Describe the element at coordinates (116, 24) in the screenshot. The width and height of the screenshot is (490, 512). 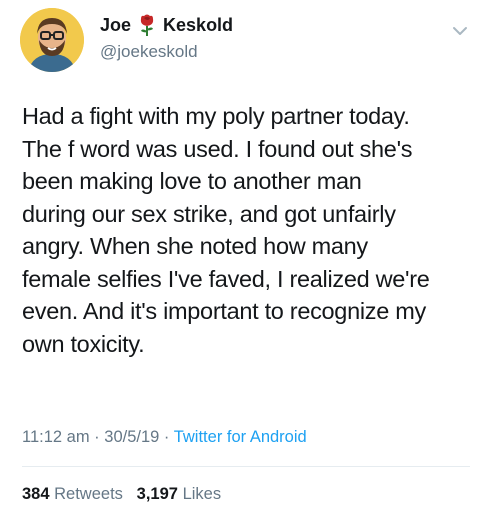
I see `first-name: Joe` at that location.